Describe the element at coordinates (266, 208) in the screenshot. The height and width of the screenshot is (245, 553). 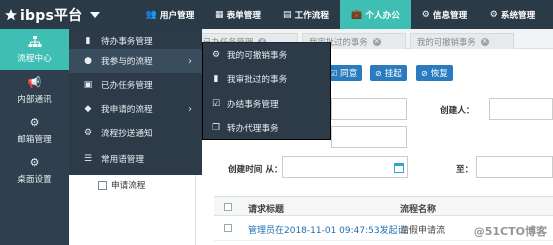
I see `column-header-title: 请求标题` at that location.